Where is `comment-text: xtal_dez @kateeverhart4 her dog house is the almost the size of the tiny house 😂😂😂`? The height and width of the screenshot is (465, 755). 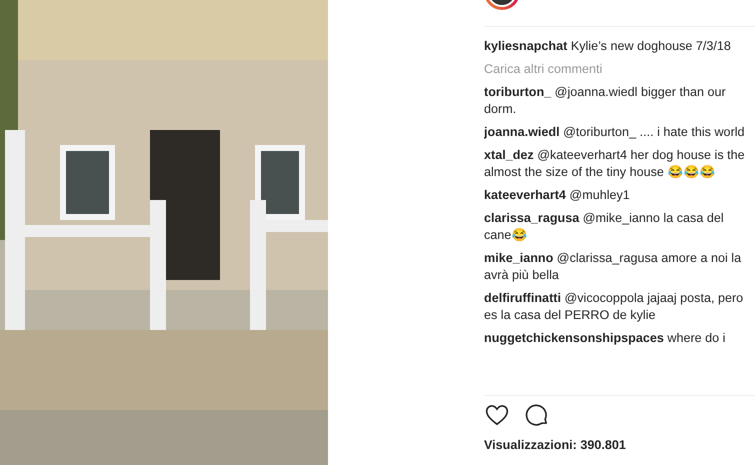
comment-text: xtal_dez @kateeverhart4 her dog house is the almost the size of the tiny house 😂😂😂 is located at coordinates (615, 164).